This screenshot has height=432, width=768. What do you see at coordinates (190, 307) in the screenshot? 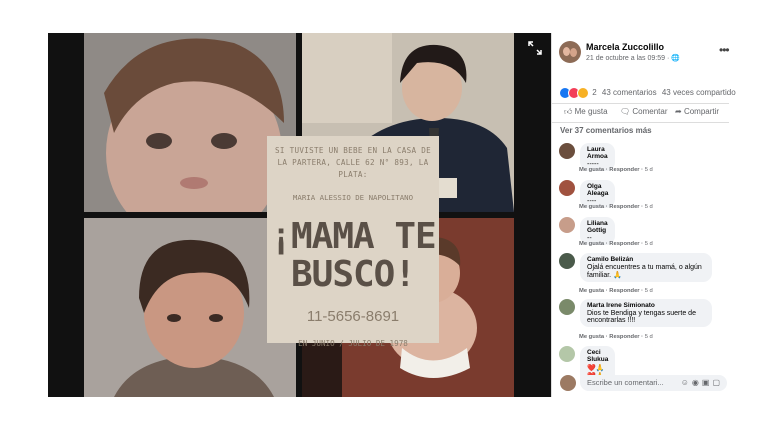
I see `photo-small-boy` at bounding box center [190, 307].